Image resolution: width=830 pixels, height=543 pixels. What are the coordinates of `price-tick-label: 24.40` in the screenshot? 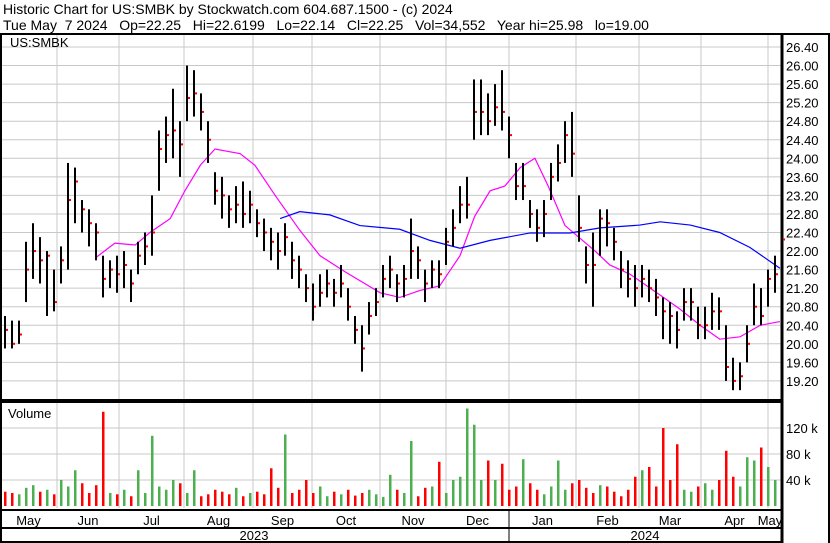 It's located at (802, 140).